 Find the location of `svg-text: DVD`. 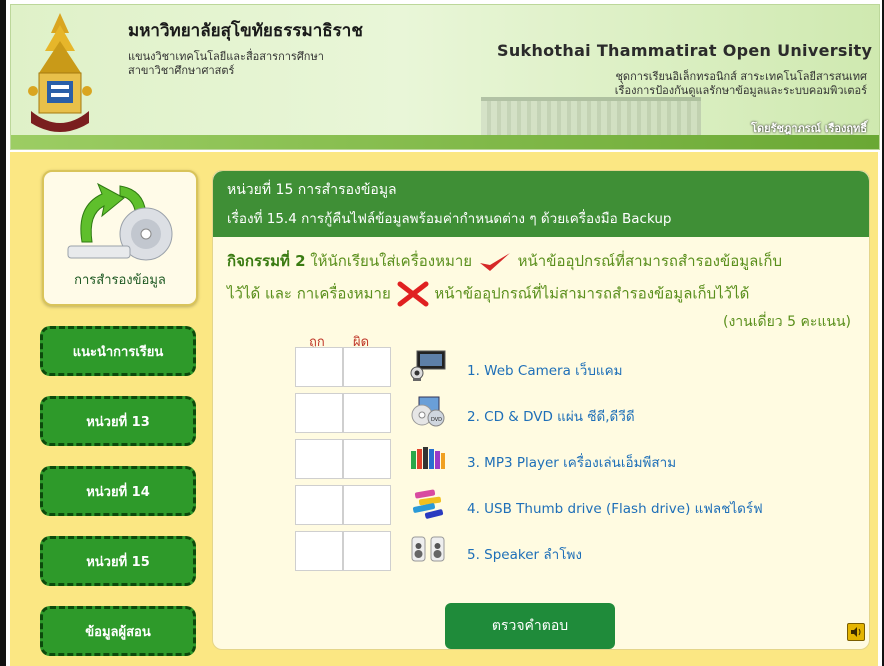

svg-text: DVD is located at coordinates (436, 420).